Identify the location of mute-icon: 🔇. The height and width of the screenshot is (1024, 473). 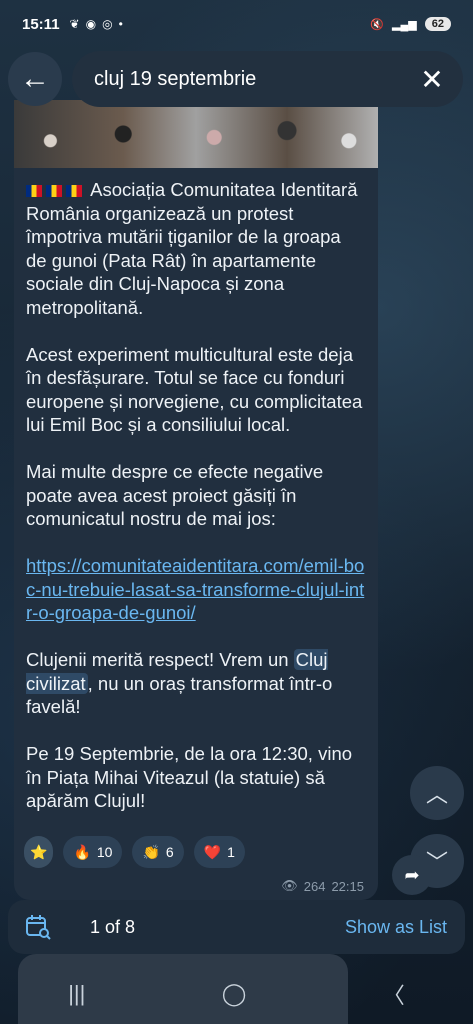
(377, 24).